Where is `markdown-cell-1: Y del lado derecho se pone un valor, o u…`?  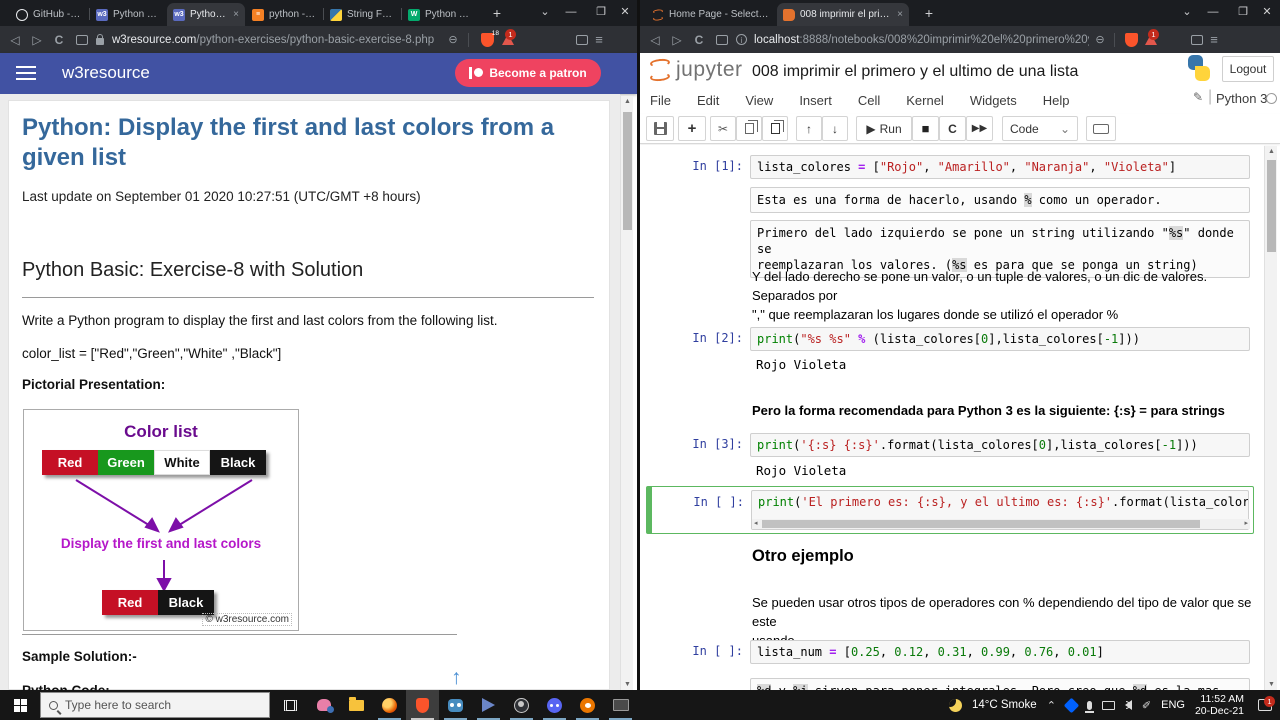 markdown-cell-1: Y del lado derecho se pone un valor, o u… is located at coordinates (1004, 295).